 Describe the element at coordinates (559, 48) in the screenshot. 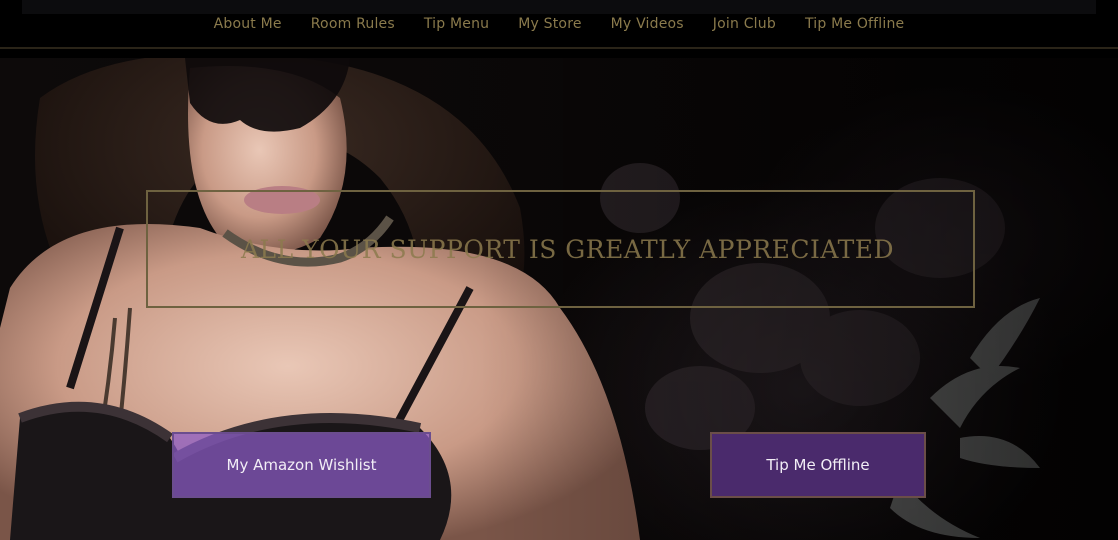

I see `header-divider` at that location.